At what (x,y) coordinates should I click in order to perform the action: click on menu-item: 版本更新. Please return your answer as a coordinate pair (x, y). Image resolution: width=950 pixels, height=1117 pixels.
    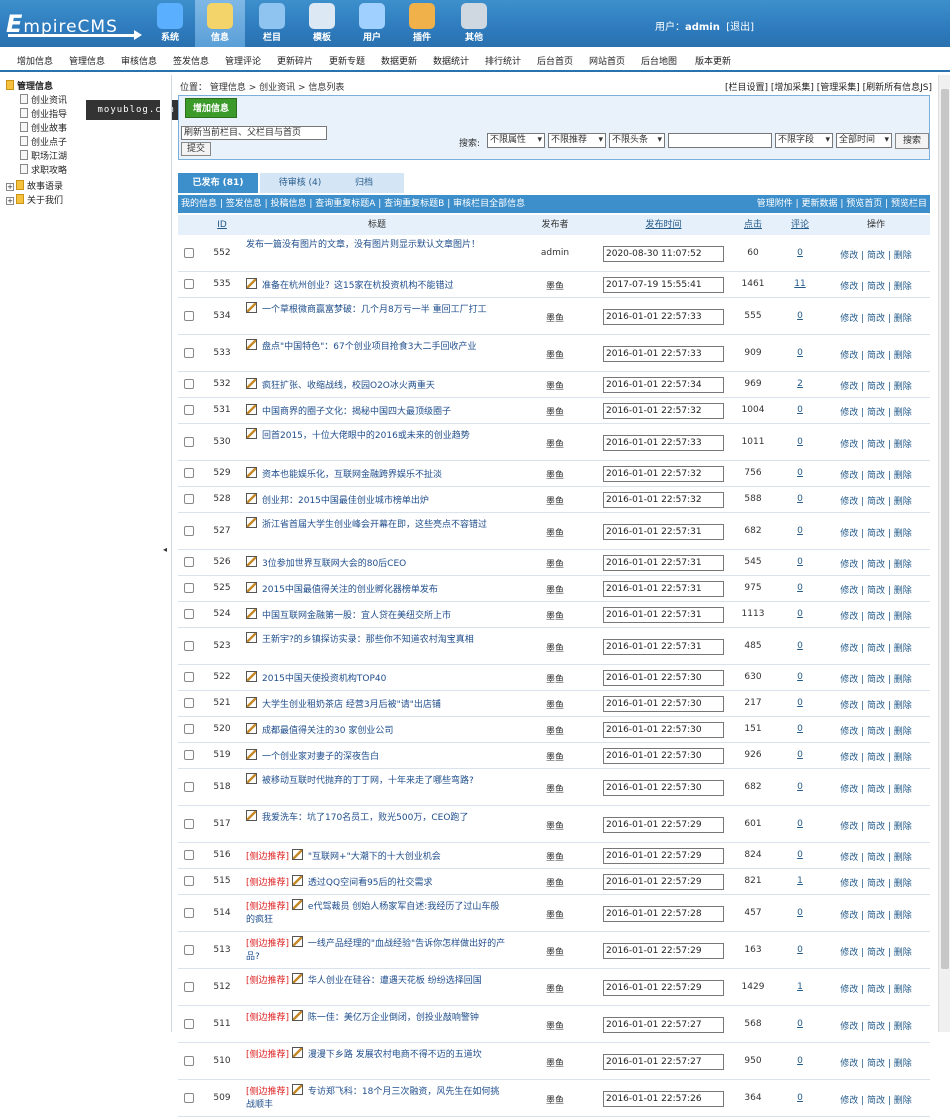
    Looking at the image, I should click on (713, 60).